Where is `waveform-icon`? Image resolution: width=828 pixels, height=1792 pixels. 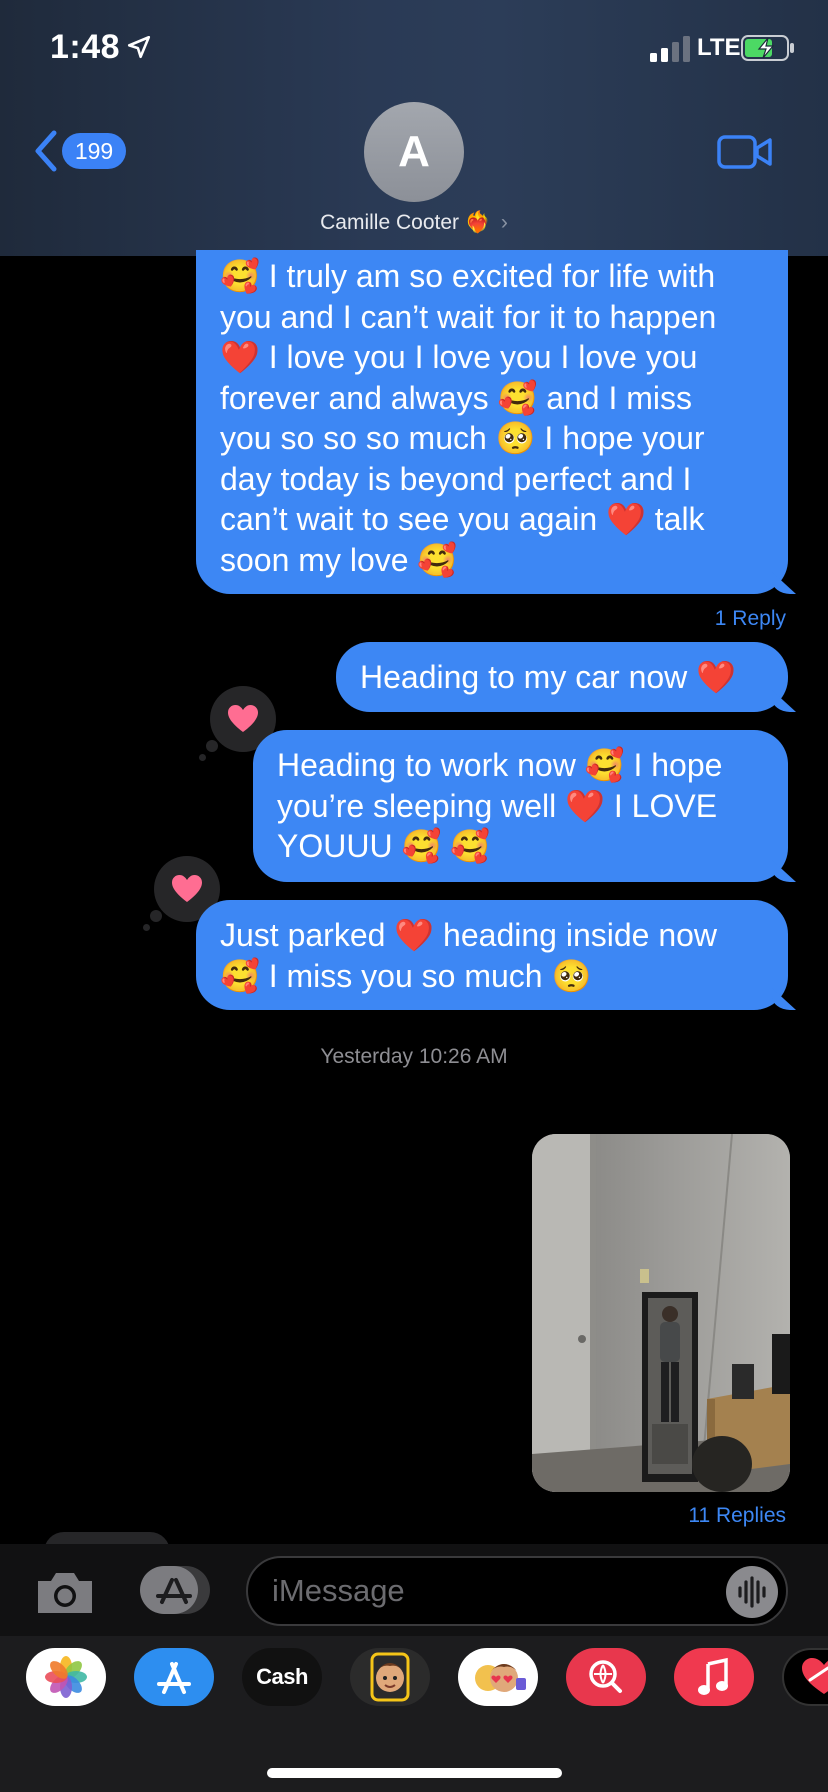
waveform-icon is located at coordinates (752, 1592).